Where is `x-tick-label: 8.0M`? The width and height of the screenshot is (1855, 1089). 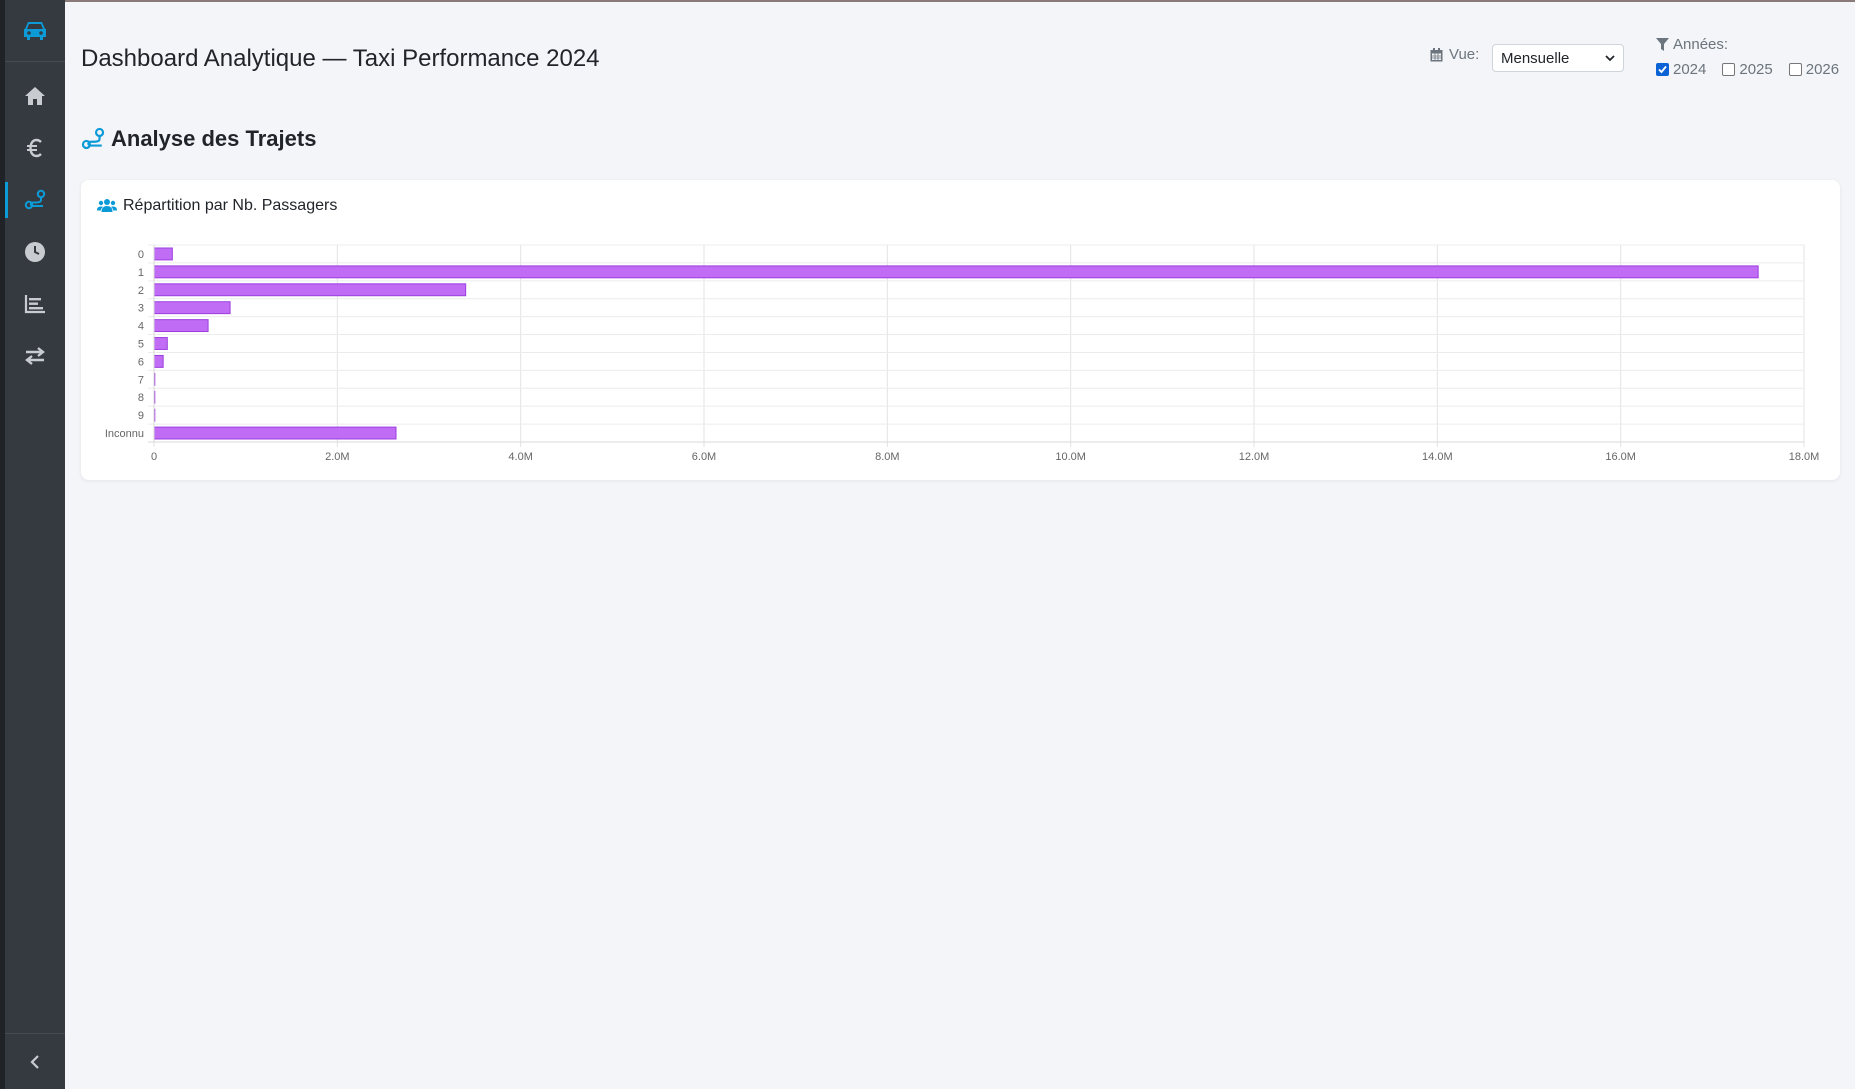 x-tick-label: 8.0M is located at coordinates (887, 457).